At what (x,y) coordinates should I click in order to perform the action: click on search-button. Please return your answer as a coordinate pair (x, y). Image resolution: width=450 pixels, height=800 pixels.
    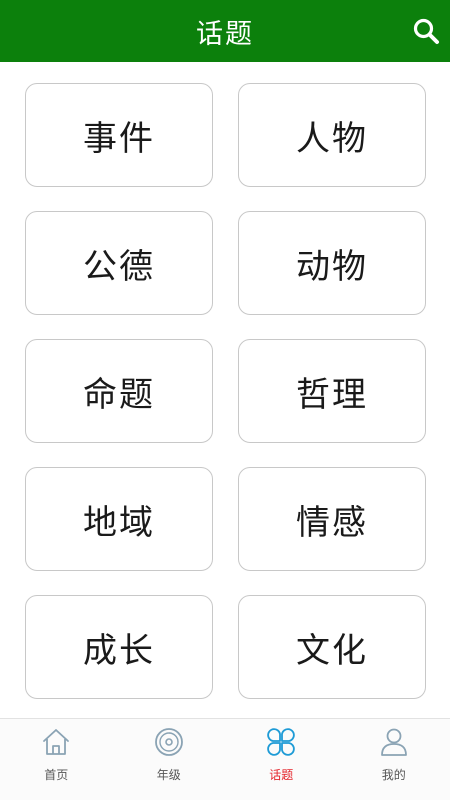
    Looking at the image, I should click on (426, 31).